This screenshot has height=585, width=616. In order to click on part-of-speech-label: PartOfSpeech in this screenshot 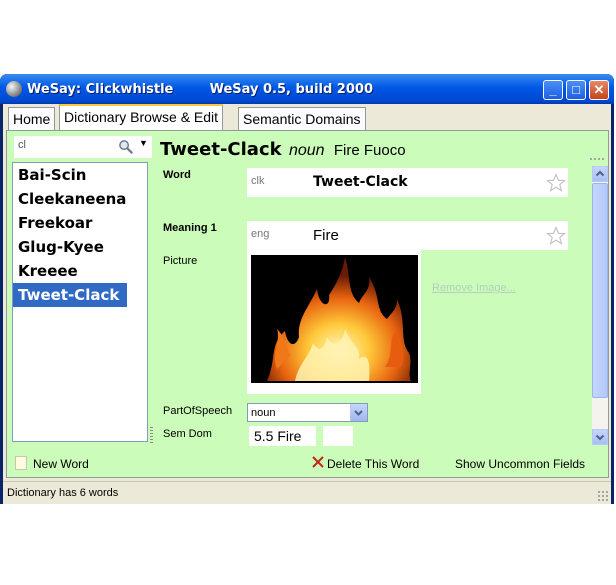, I will do `click(198, 411)`.